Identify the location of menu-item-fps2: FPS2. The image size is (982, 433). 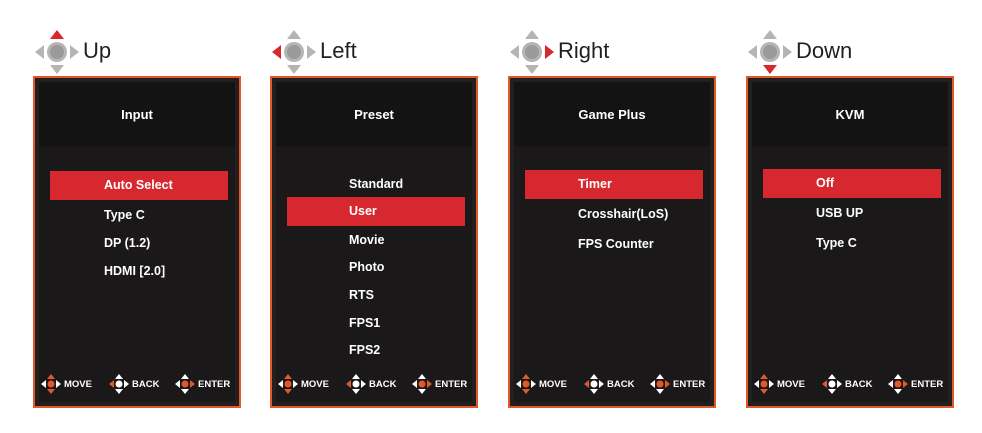
(376, 350).